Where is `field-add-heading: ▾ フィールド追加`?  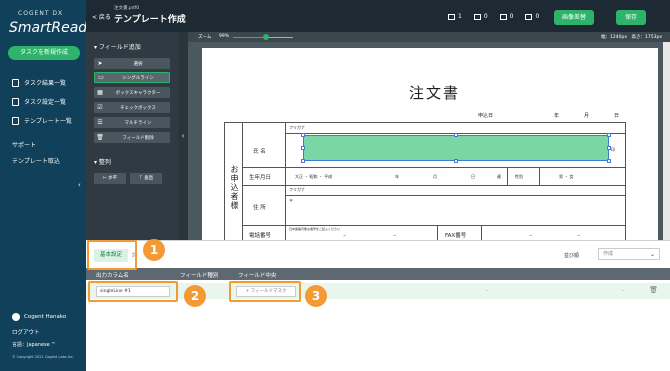 field-add-heading: ▾ フィールド追加 is located at coordinates (117, 47).